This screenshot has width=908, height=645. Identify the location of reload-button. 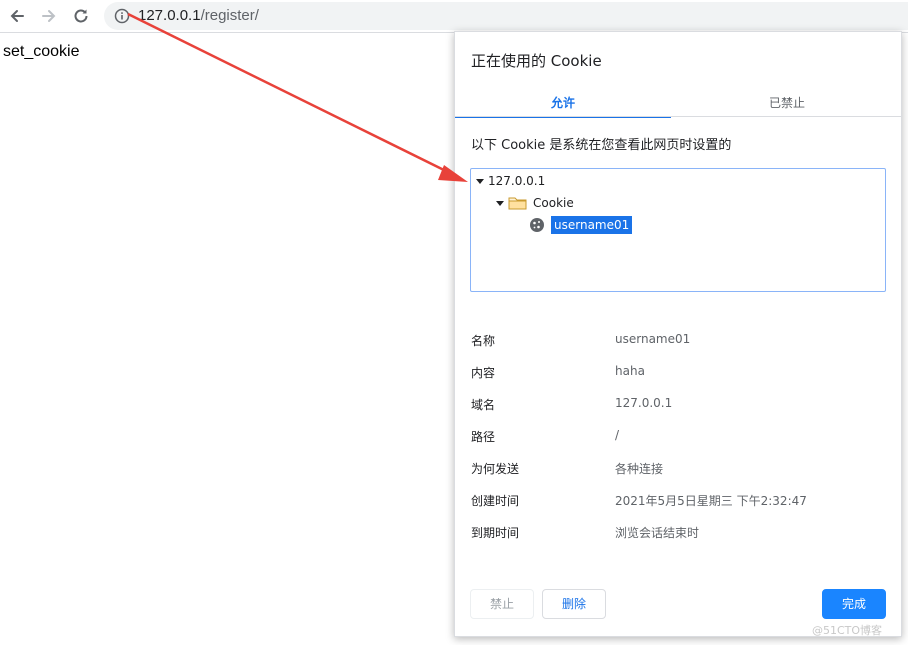
(81, 16).